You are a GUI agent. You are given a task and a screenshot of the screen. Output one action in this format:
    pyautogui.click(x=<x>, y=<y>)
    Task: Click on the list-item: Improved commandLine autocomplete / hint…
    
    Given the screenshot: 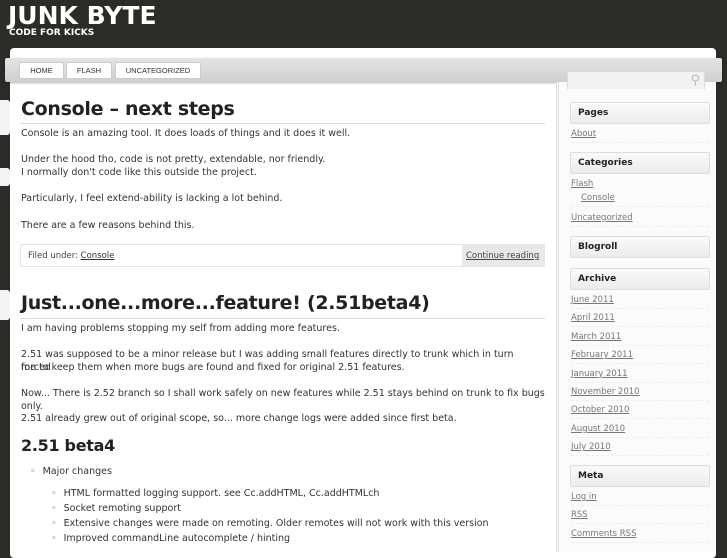 What is the action you would take?
    pyautogui.click(x=170, y=538)
    